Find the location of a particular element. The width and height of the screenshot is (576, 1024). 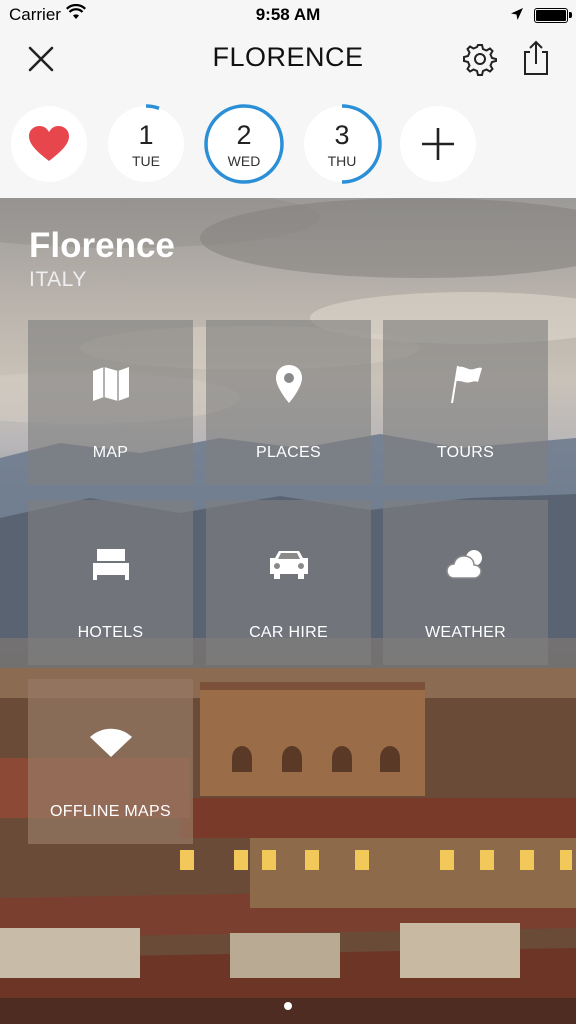

add-day-button is located at coordinates (438, 144).